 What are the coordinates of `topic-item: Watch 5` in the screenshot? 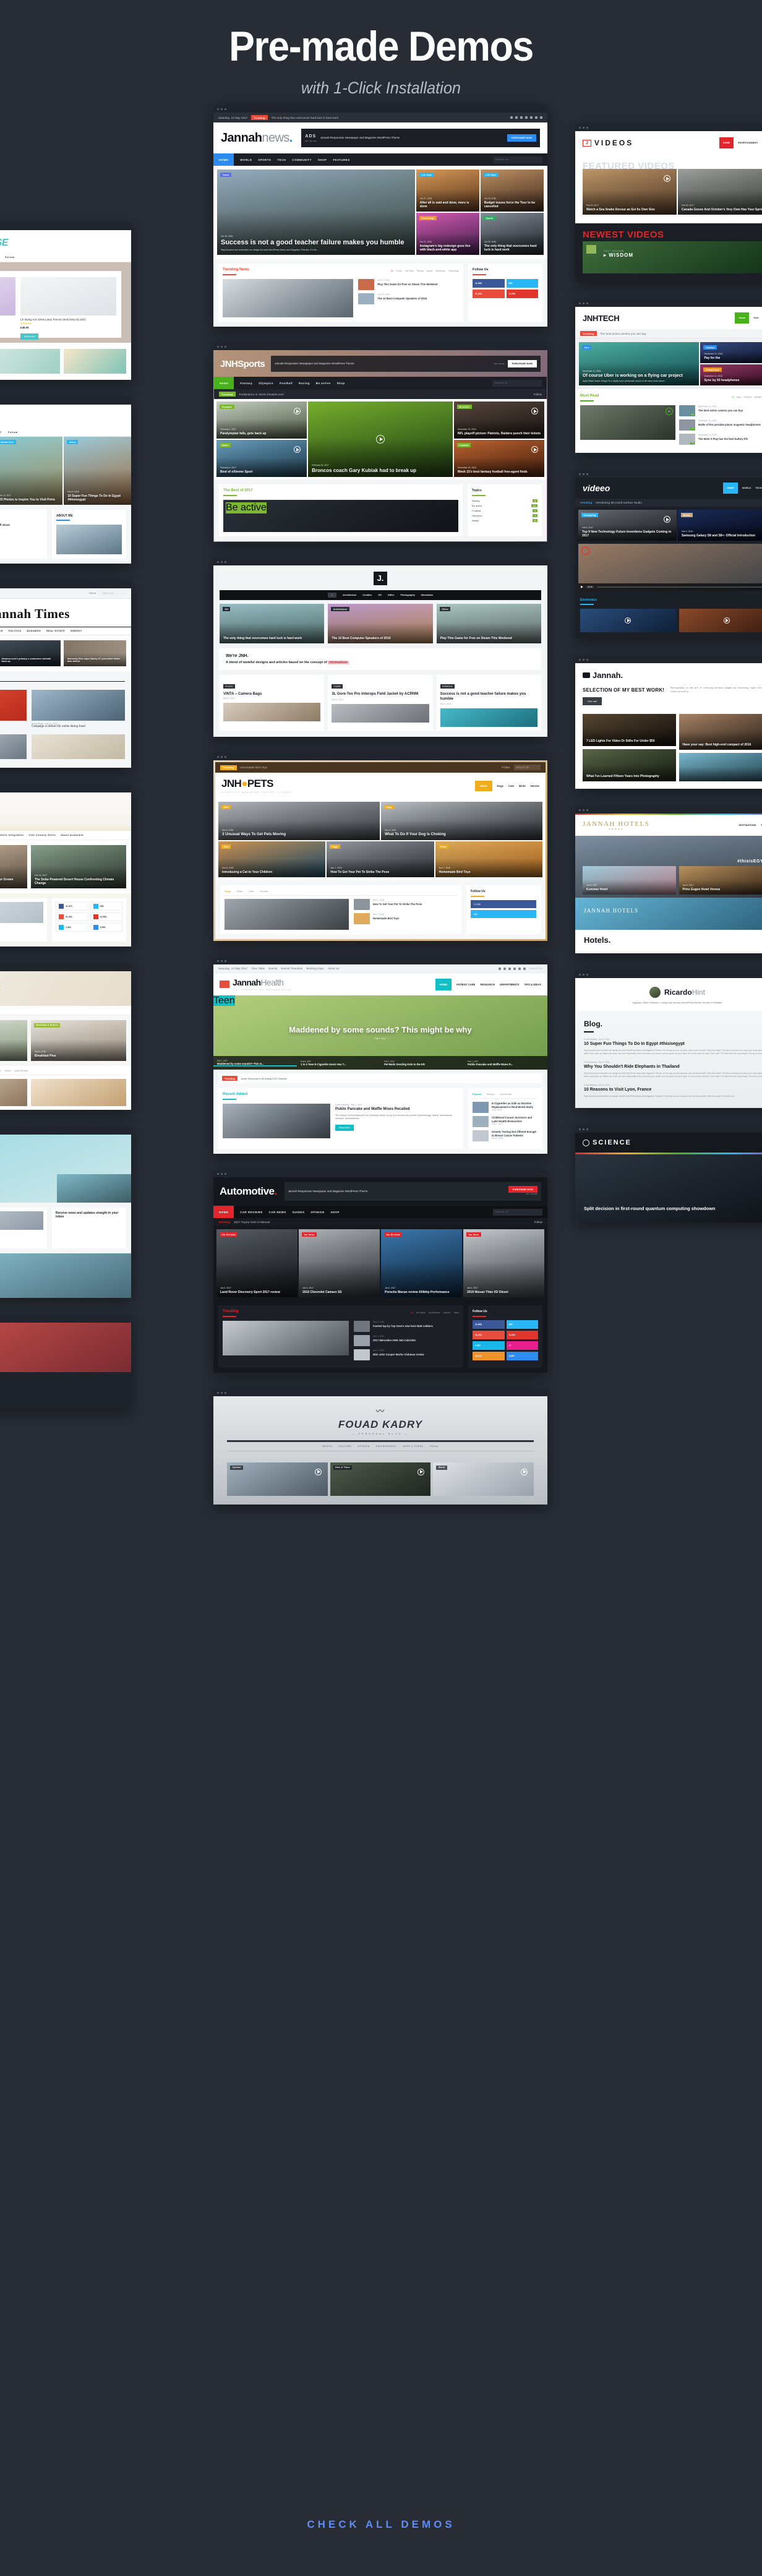 It's located at (505, 520).